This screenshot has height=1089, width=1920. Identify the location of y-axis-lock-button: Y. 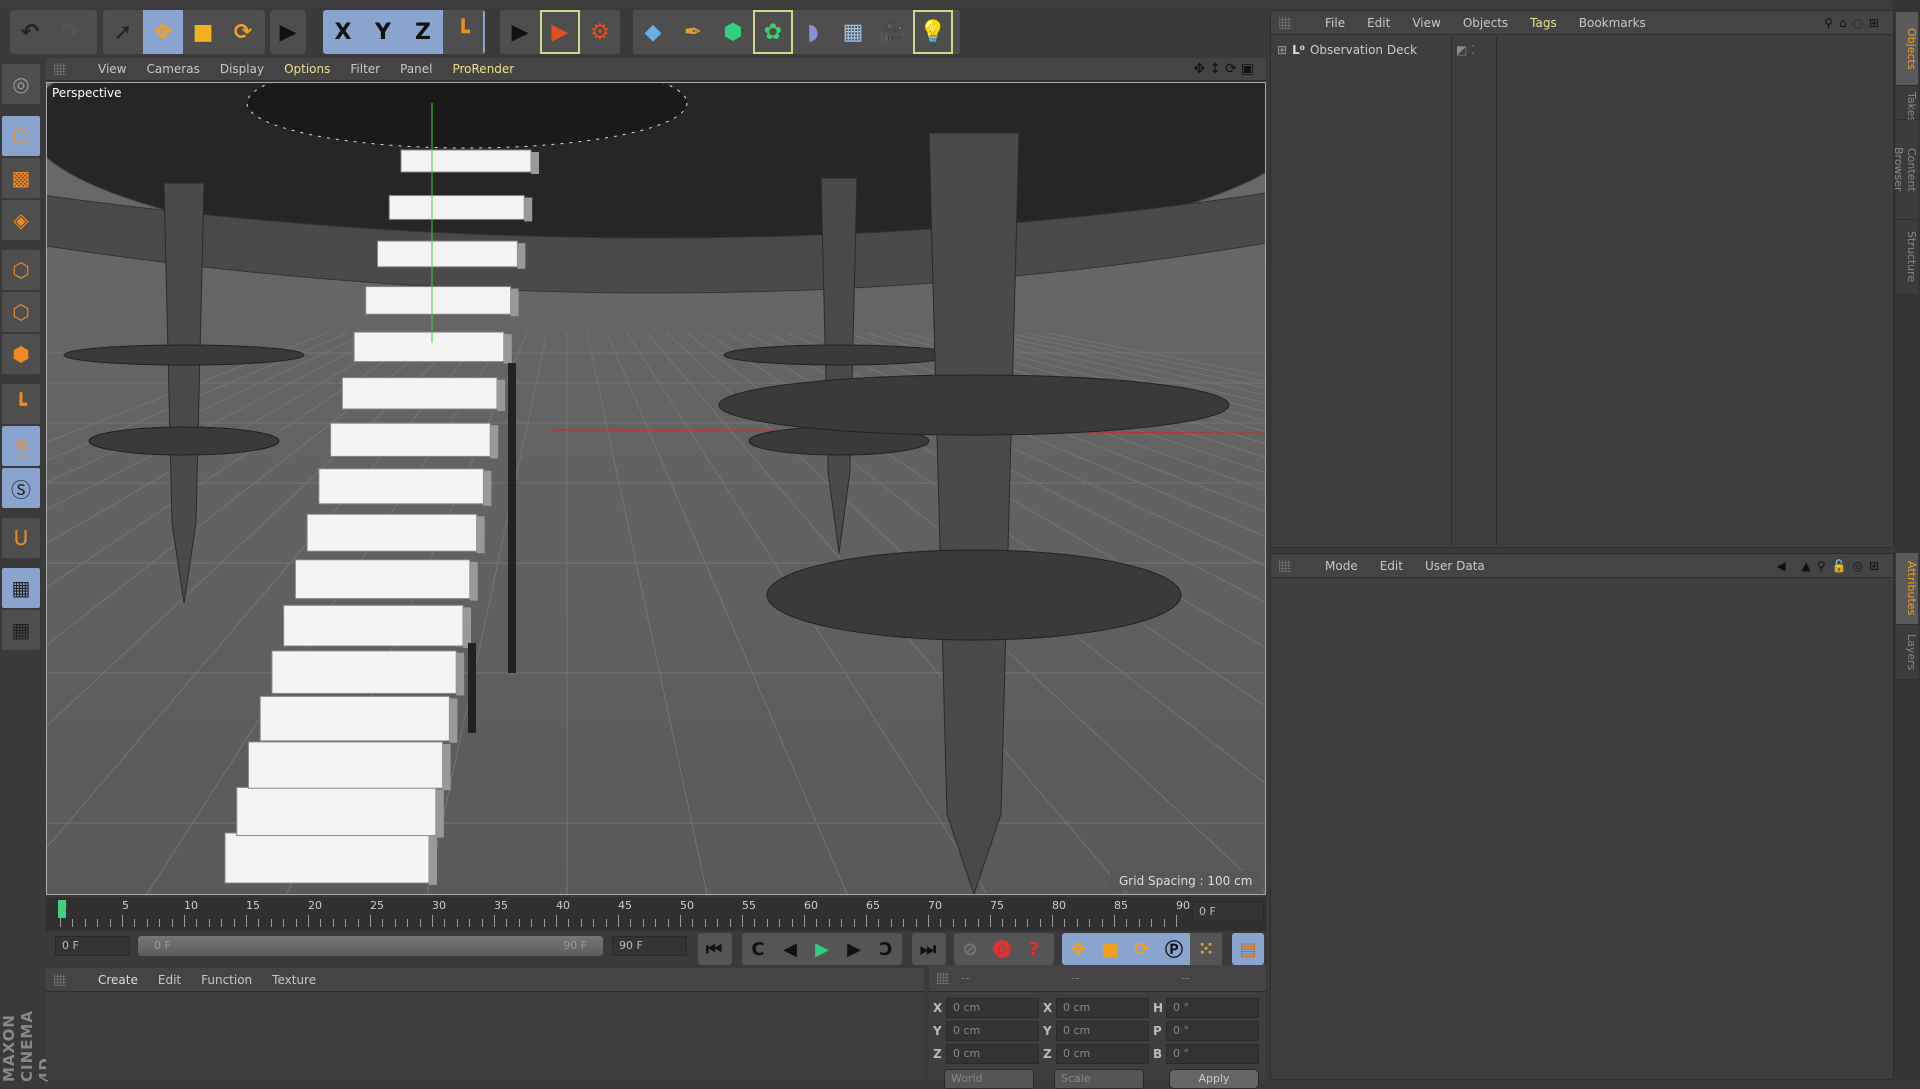
(383, 32).